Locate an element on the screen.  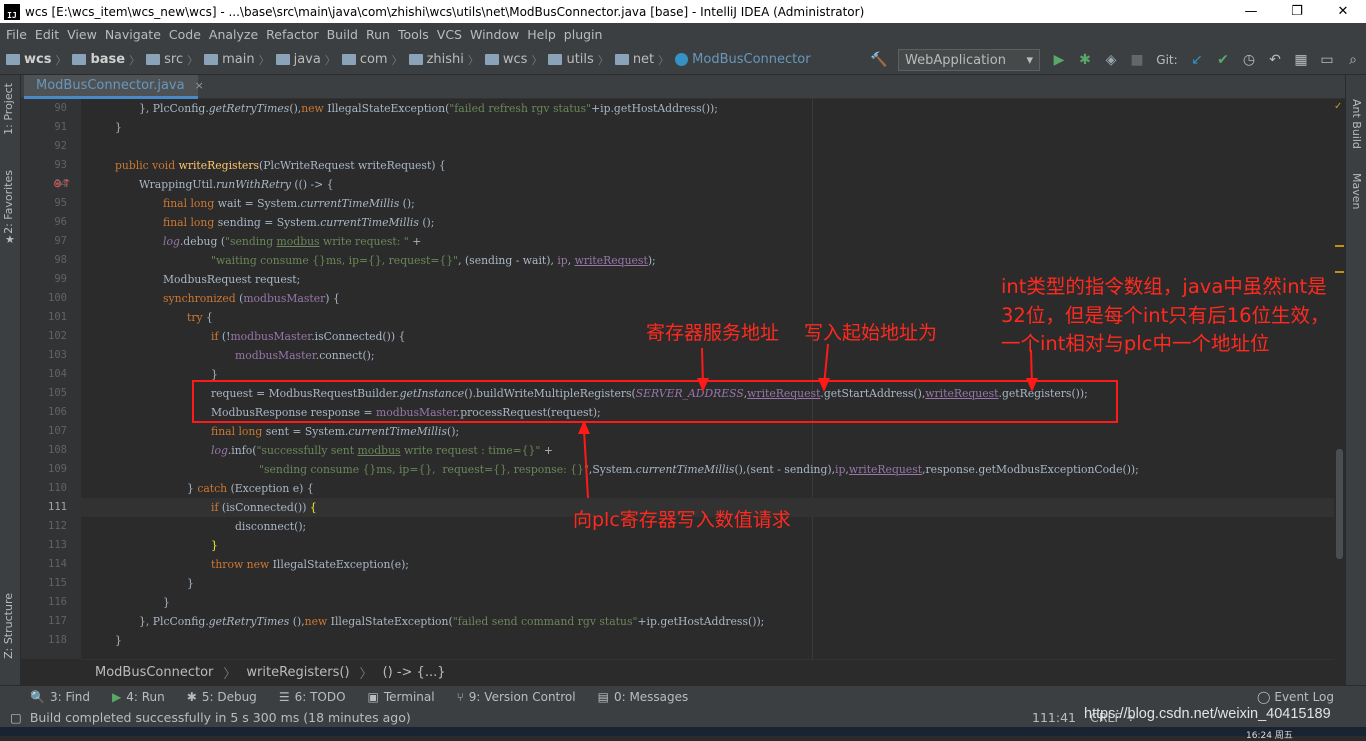
annotation-int-note-3: 一个int相对与plc中一个地址位 is located at coordinates (1135, 343).